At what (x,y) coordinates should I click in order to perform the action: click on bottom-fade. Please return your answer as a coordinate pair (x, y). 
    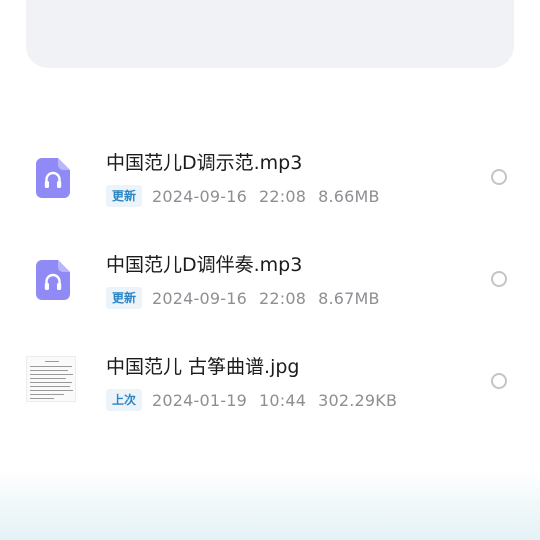
    Looking at the image, I should click on (270, 505).